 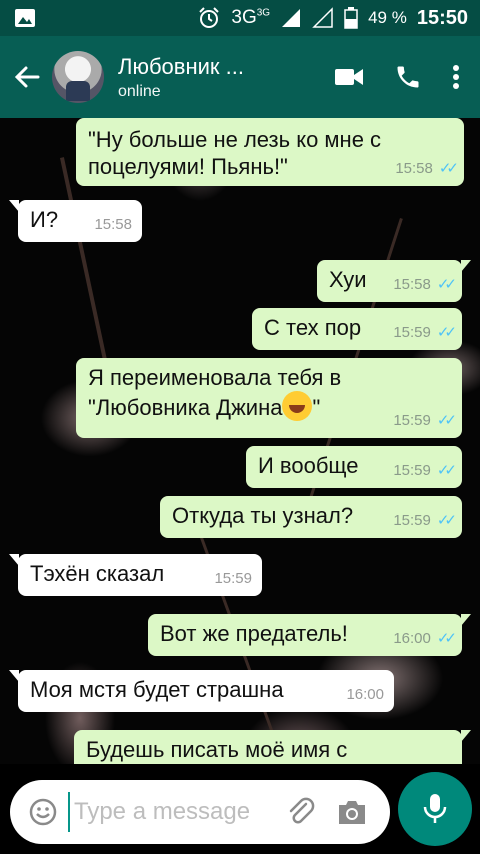 I want to click on more-vert-icon, so click(x=456, y=77).